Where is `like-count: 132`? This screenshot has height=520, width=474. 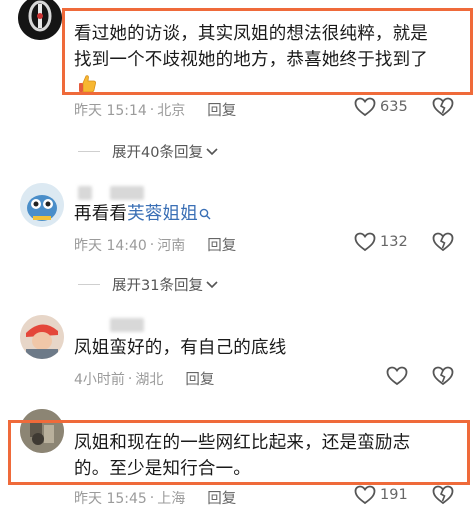 like-count: 132 is located at coordinates (394, 242).